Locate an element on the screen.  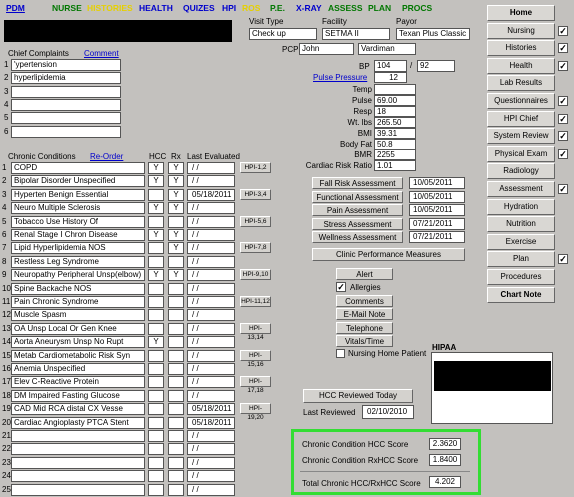
complaint-field: hyperlipidemia is located at coordinates (66, 78).